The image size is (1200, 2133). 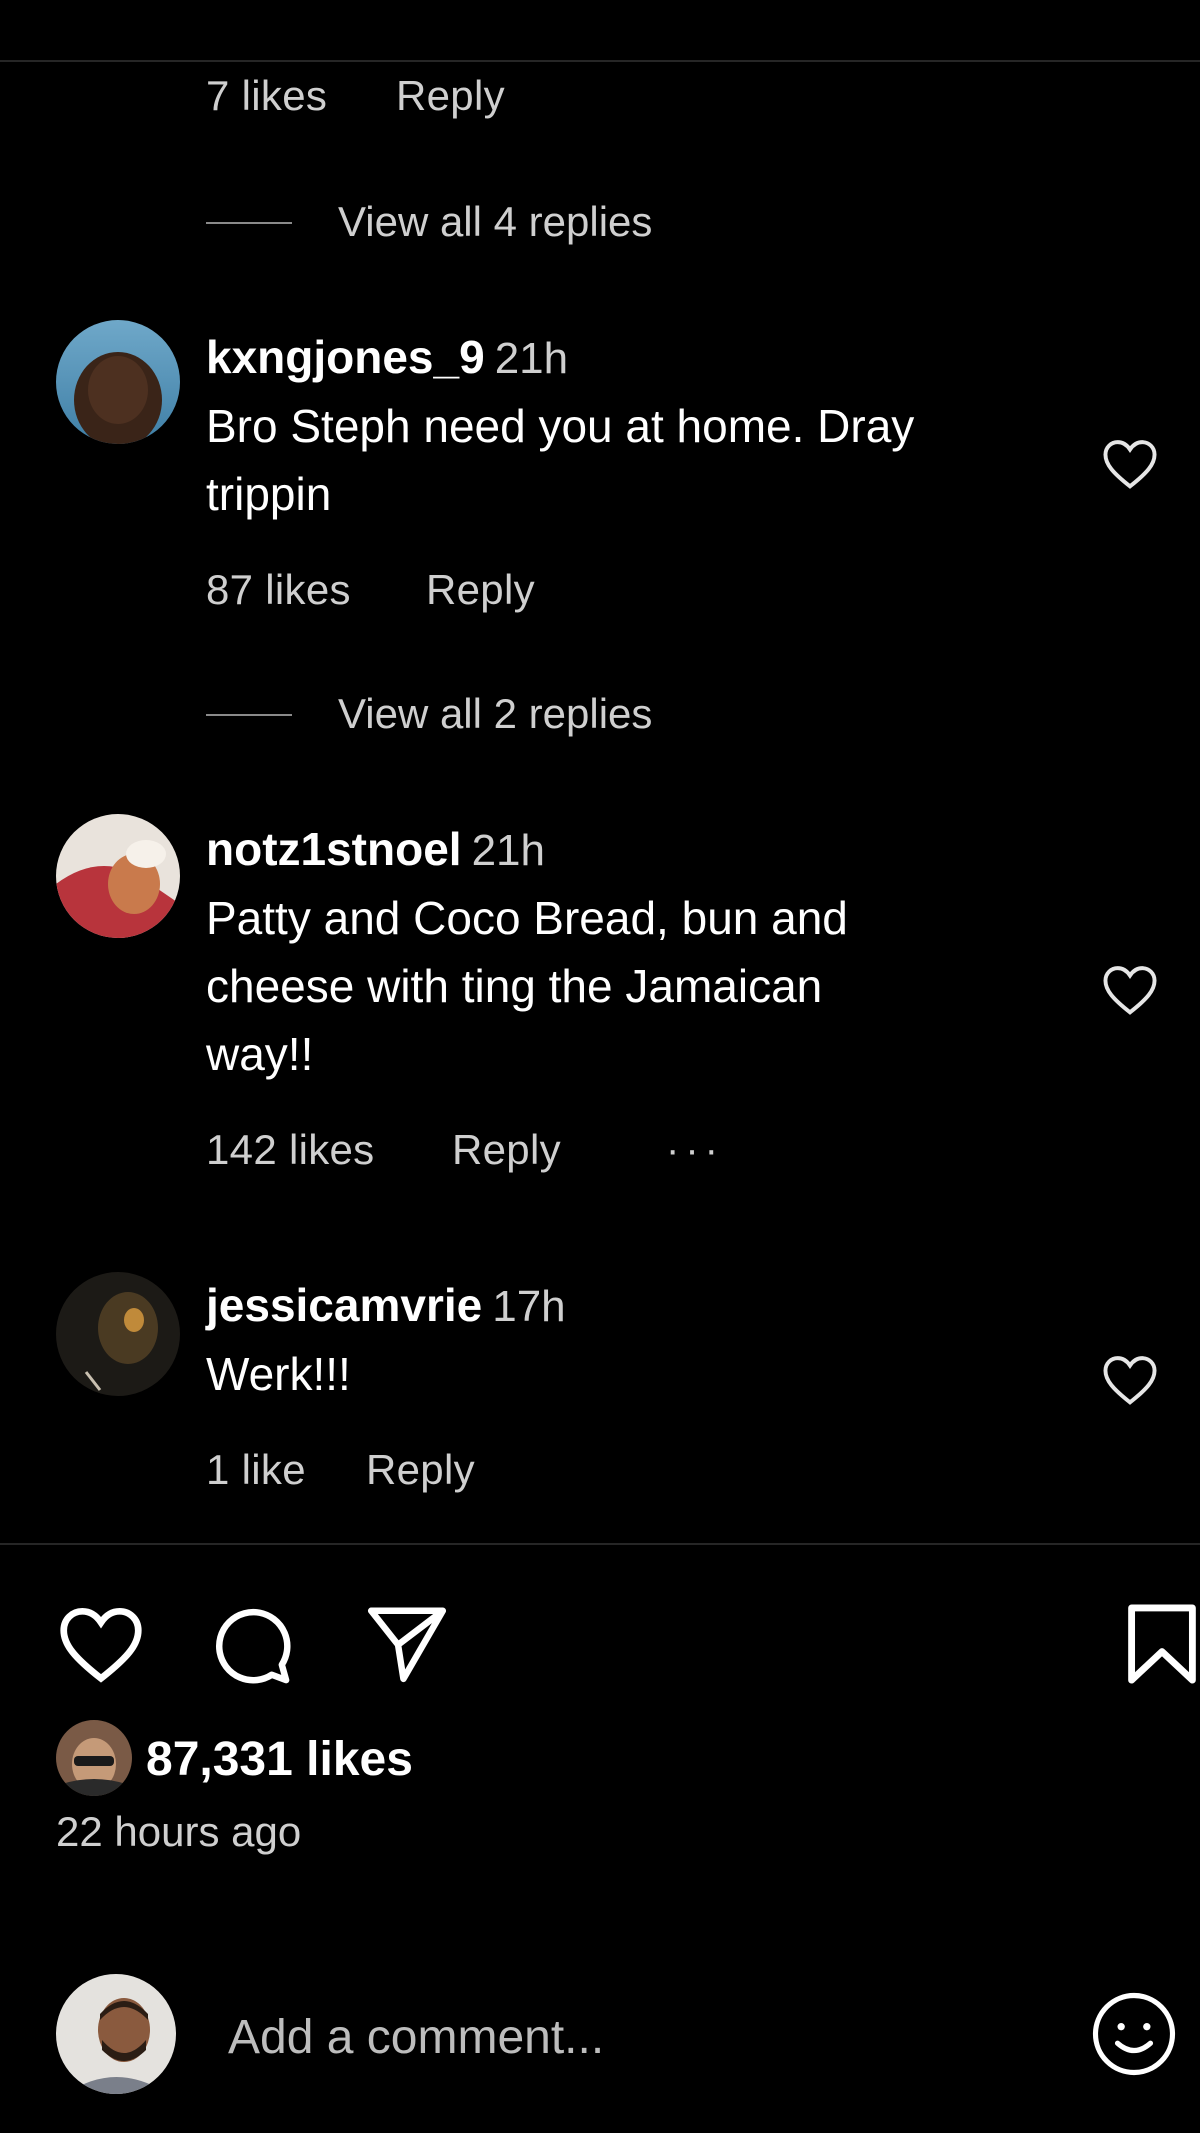 What do you see at coordinates (253, 1646) in the screenshot?
I see `comment-icon` at bounding box center [253, 1646].